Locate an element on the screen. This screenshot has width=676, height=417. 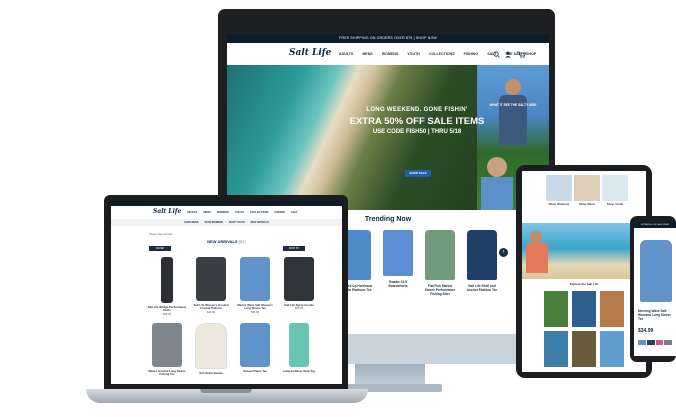
product-card: Sunset Palms Tee is located at coordinates (255, 348).